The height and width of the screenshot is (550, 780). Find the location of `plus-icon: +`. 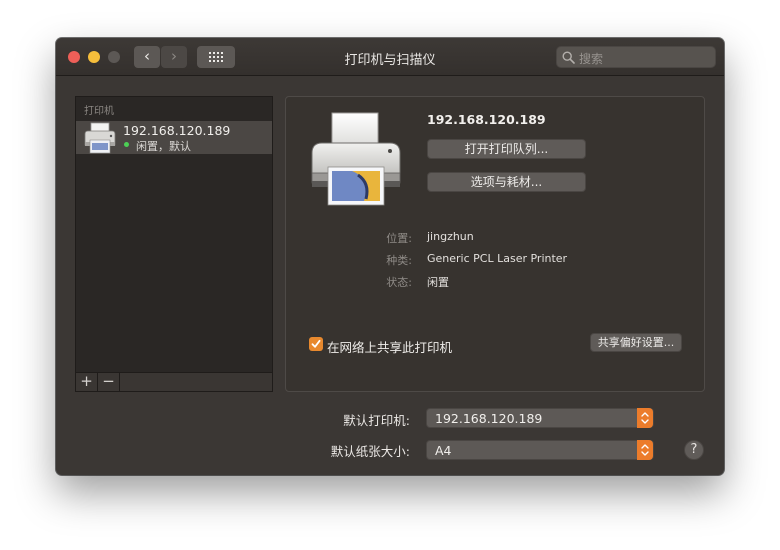

plus-icon: + is located at coordinates (86, 381).